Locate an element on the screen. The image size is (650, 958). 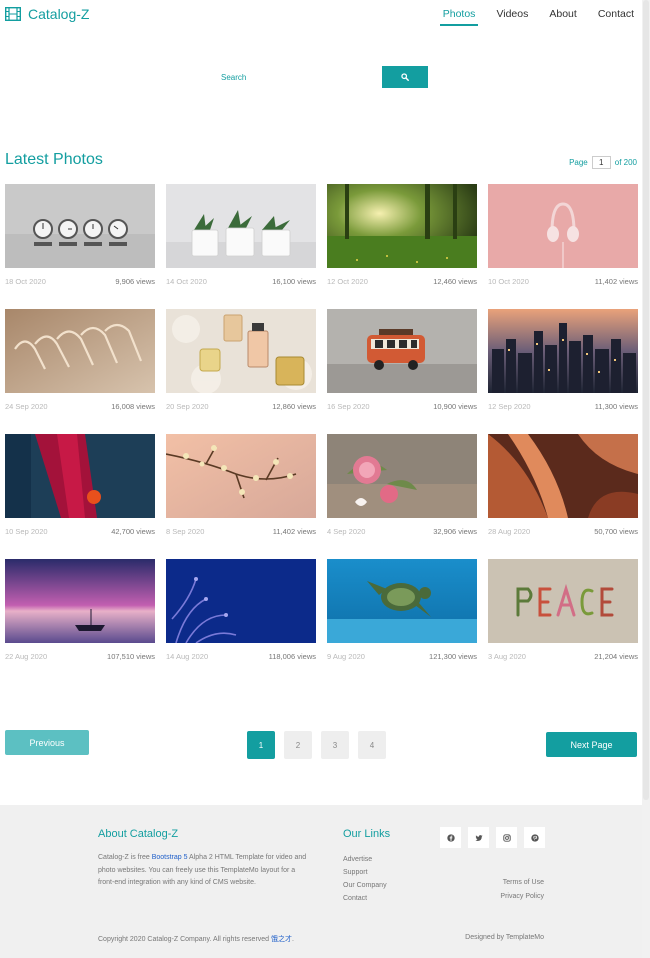
photo-card: 12 Sep 2020 11,300 views is located at coordinates (563, 371).